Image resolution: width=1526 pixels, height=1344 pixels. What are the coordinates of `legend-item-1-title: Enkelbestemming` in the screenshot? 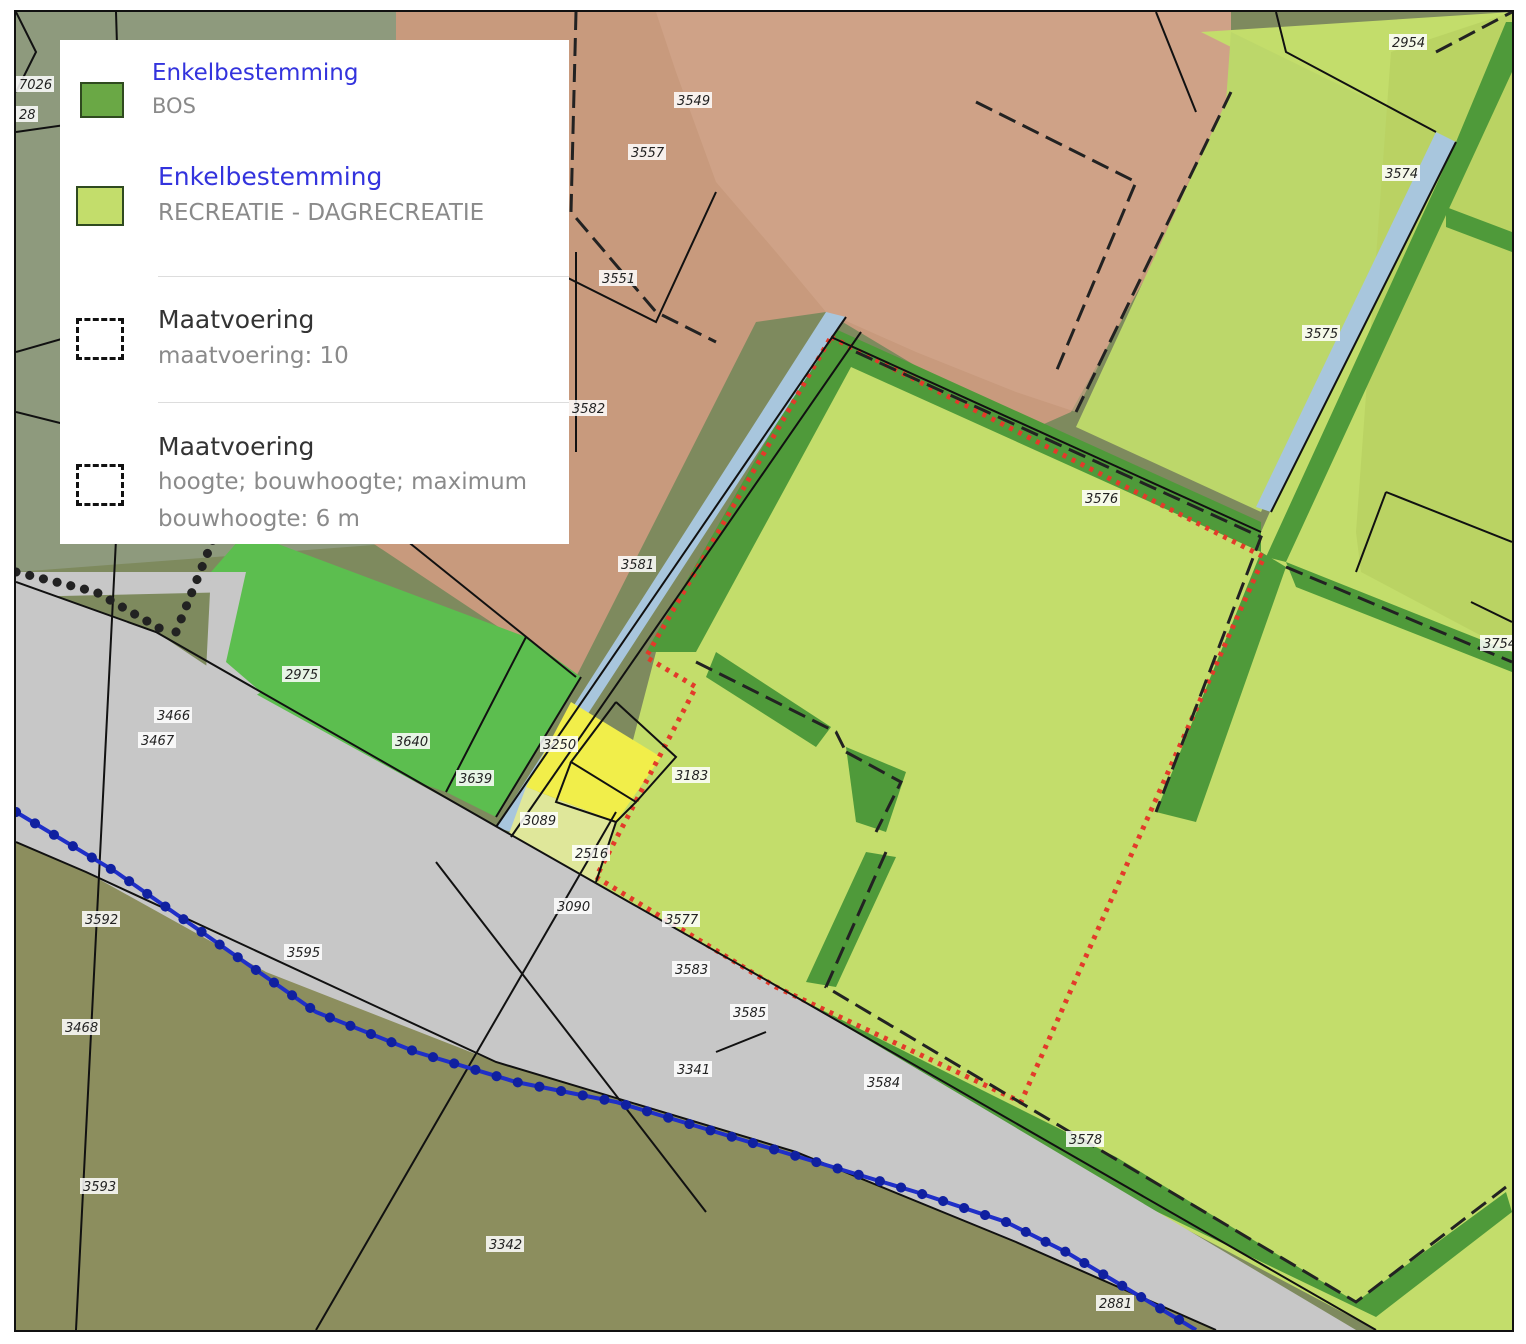 It's located at (255, 73).